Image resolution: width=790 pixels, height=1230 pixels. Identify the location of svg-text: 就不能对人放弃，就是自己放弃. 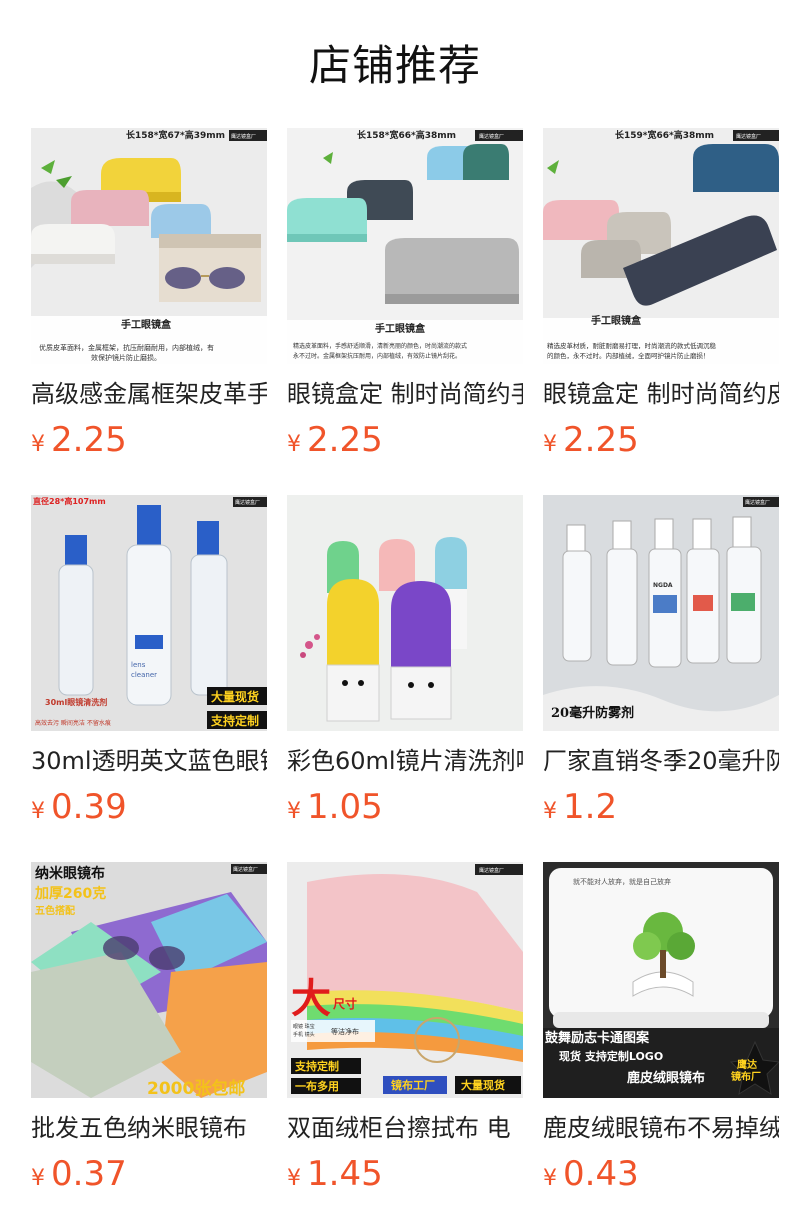
(622, 881).